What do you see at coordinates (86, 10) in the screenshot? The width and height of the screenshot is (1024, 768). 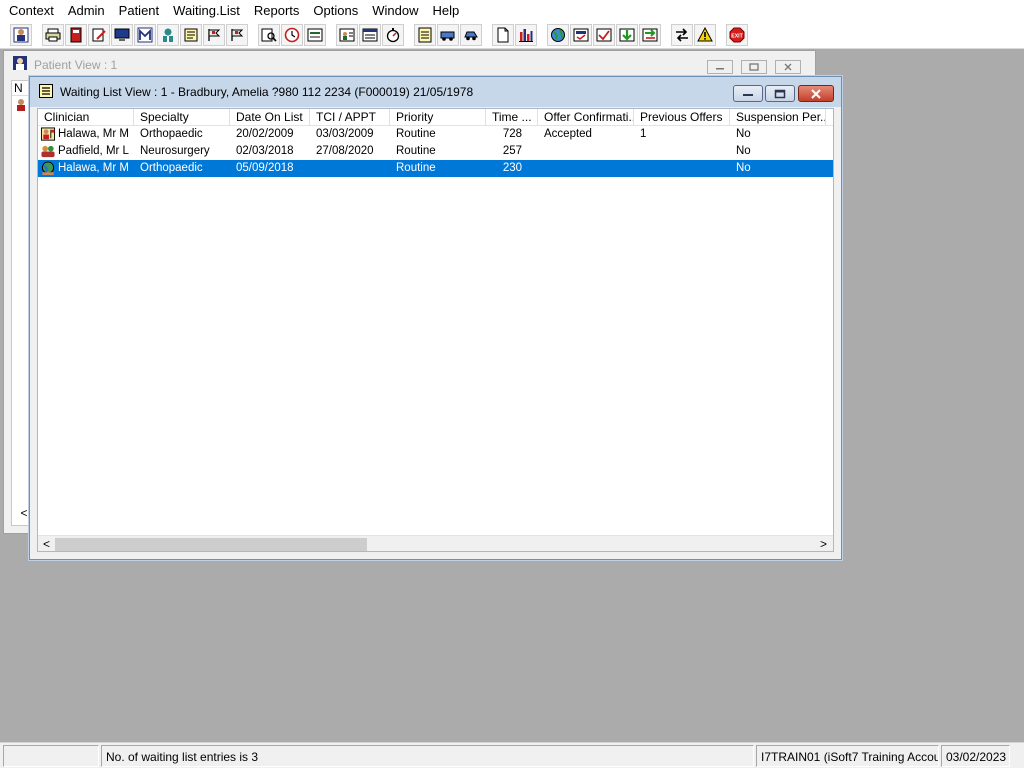 I see `menu-admin: Admin` at bounding box center [86, 10].